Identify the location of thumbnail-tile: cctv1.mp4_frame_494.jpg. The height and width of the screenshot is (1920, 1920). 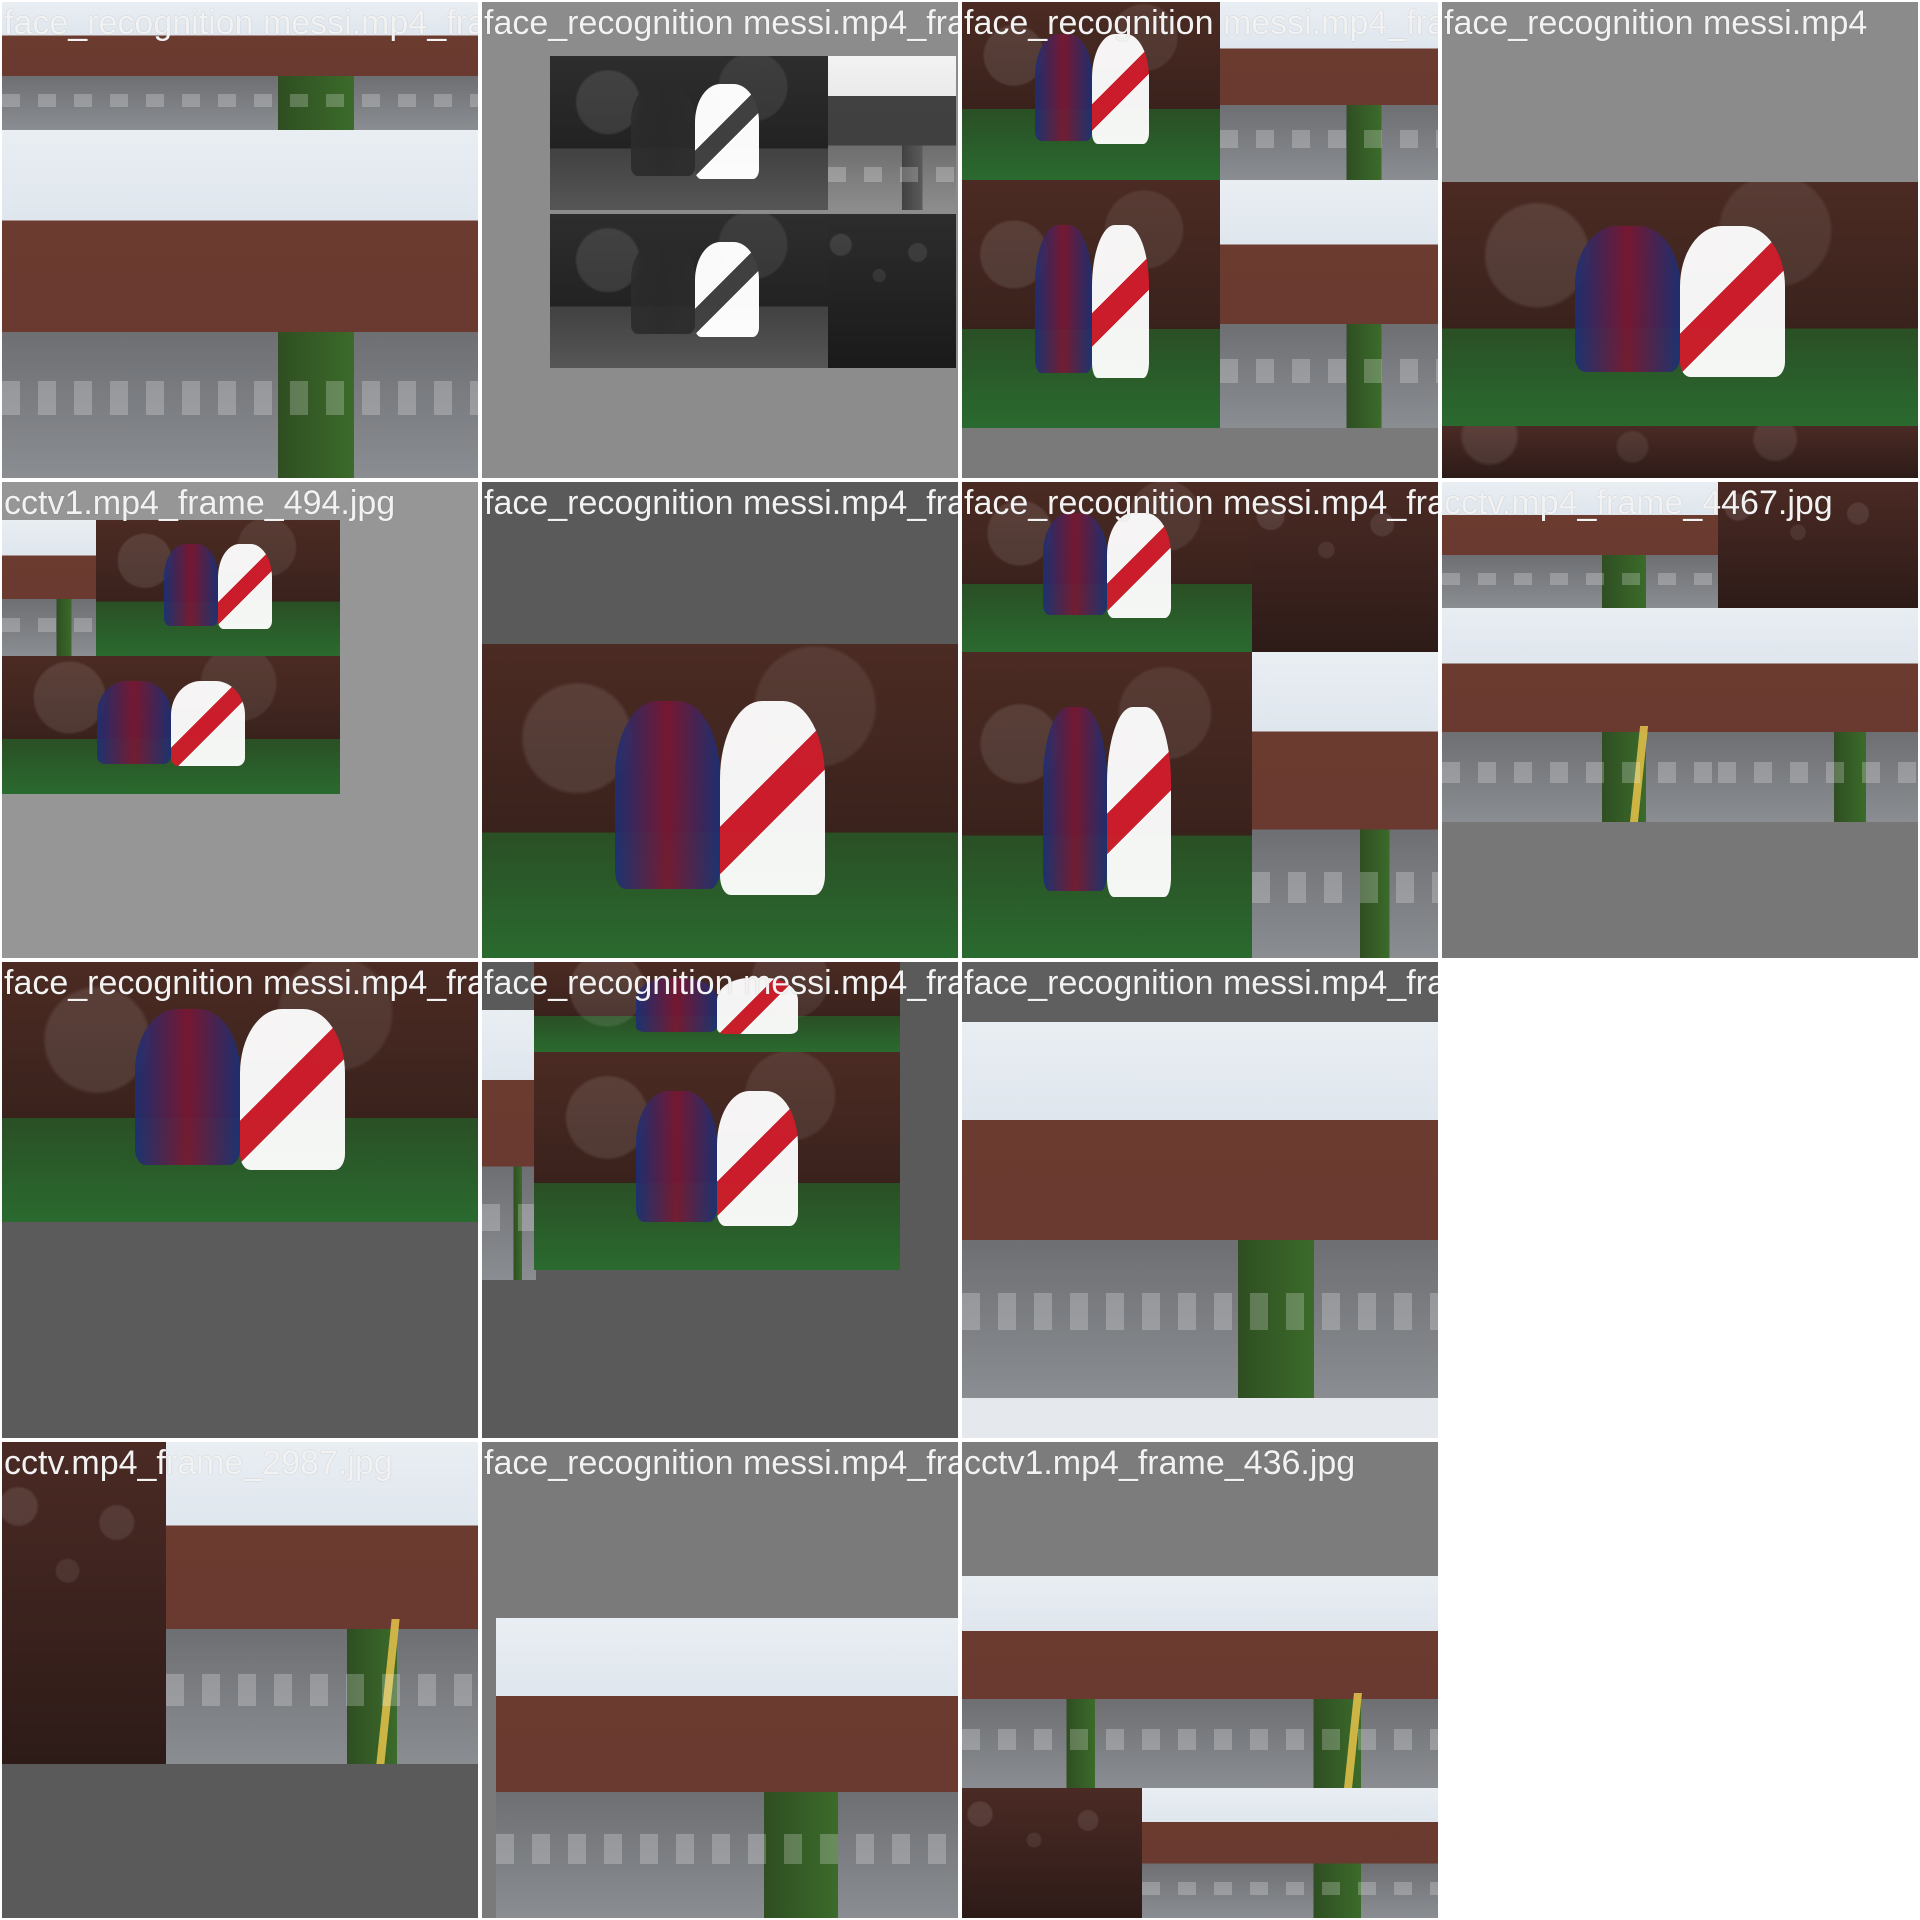
(240, 720).